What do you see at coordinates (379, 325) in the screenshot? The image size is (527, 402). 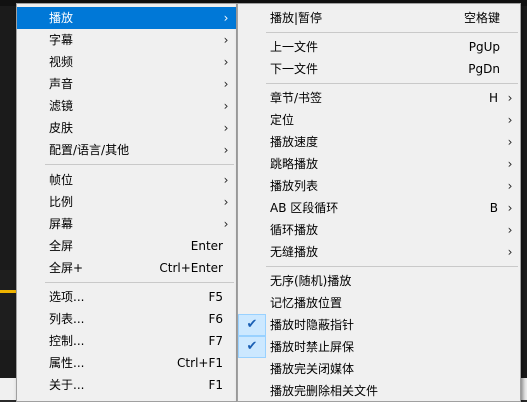 I see `menu-item-hide-pointer: ✔ 播放时隐蔽指针` at bounding box center [379, 325].